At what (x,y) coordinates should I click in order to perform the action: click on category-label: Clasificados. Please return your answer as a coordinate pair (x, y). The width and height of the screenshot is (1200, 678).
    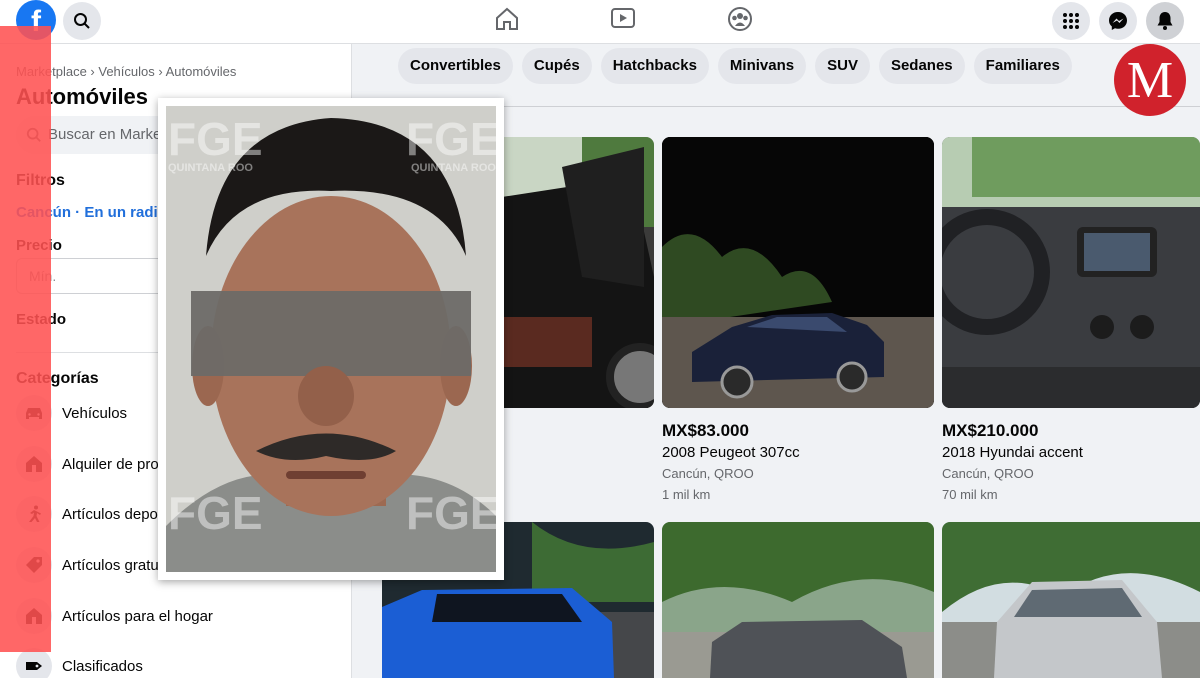
    Looking at the image, I should click on (102, 666).